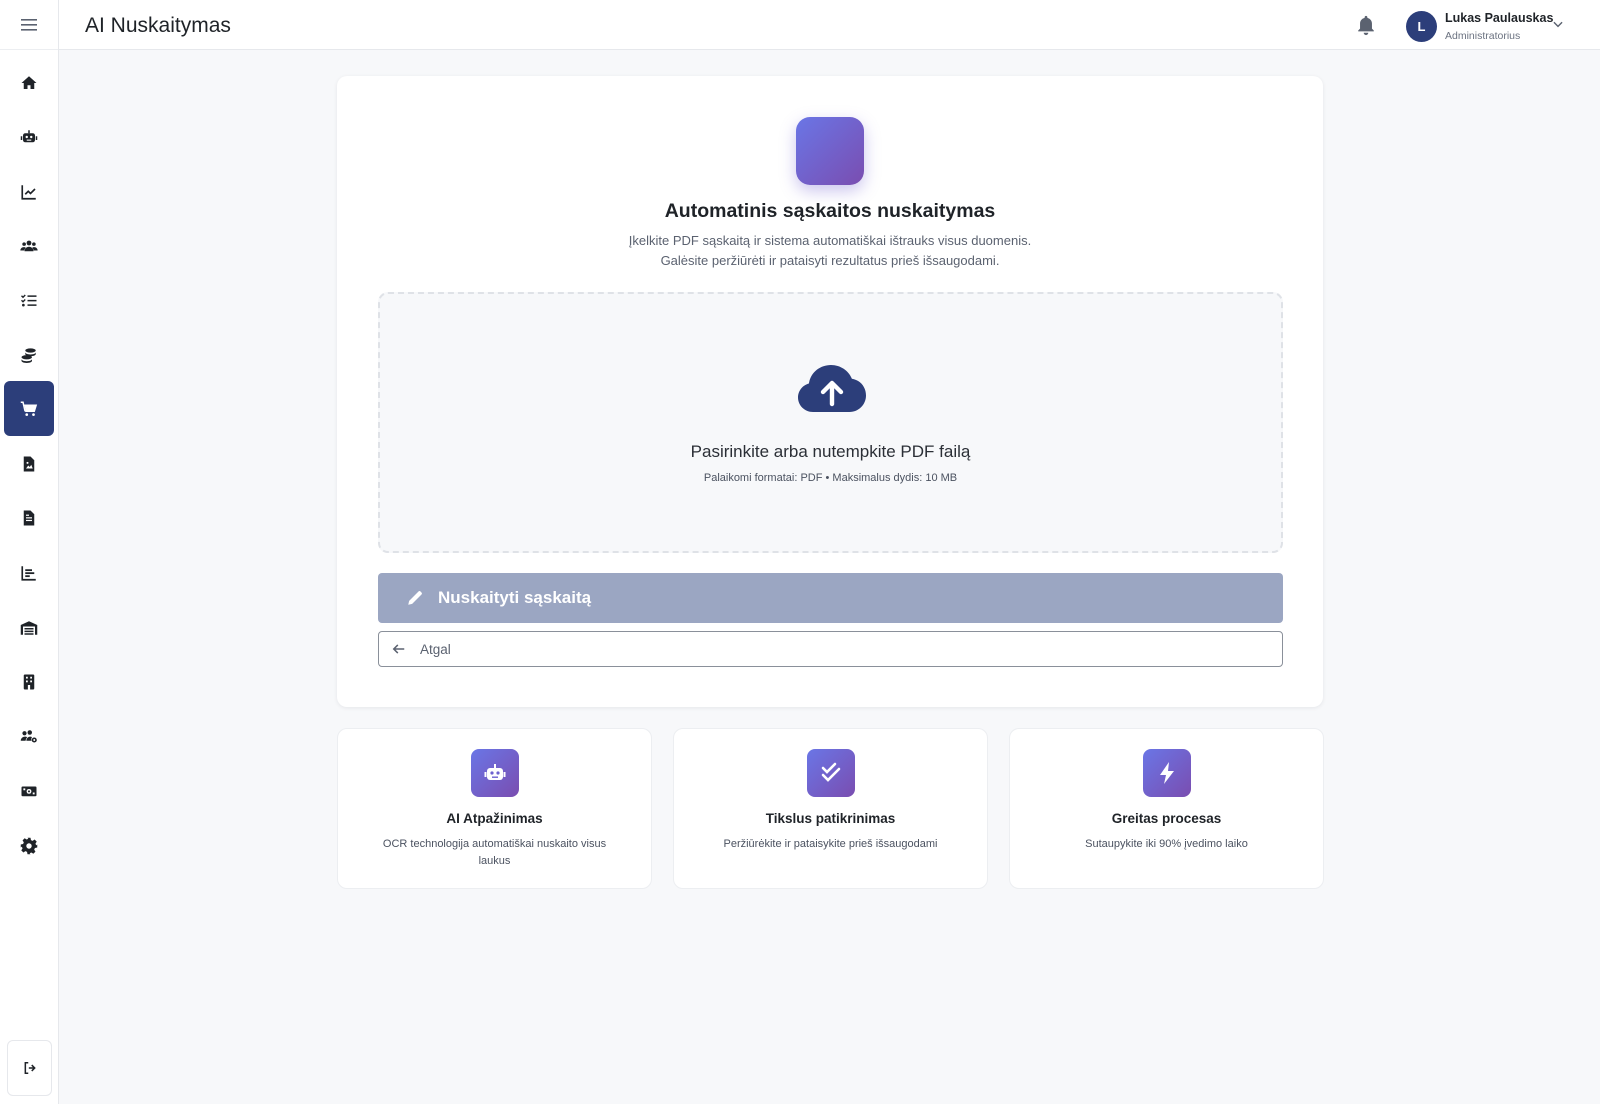 Image resolution: width=1600 pixels, height=1104 pixels. What do you see at coordinates (1366, 25) in the screenshot?
I see `bell-icon` at bounding box center [1366, 25].